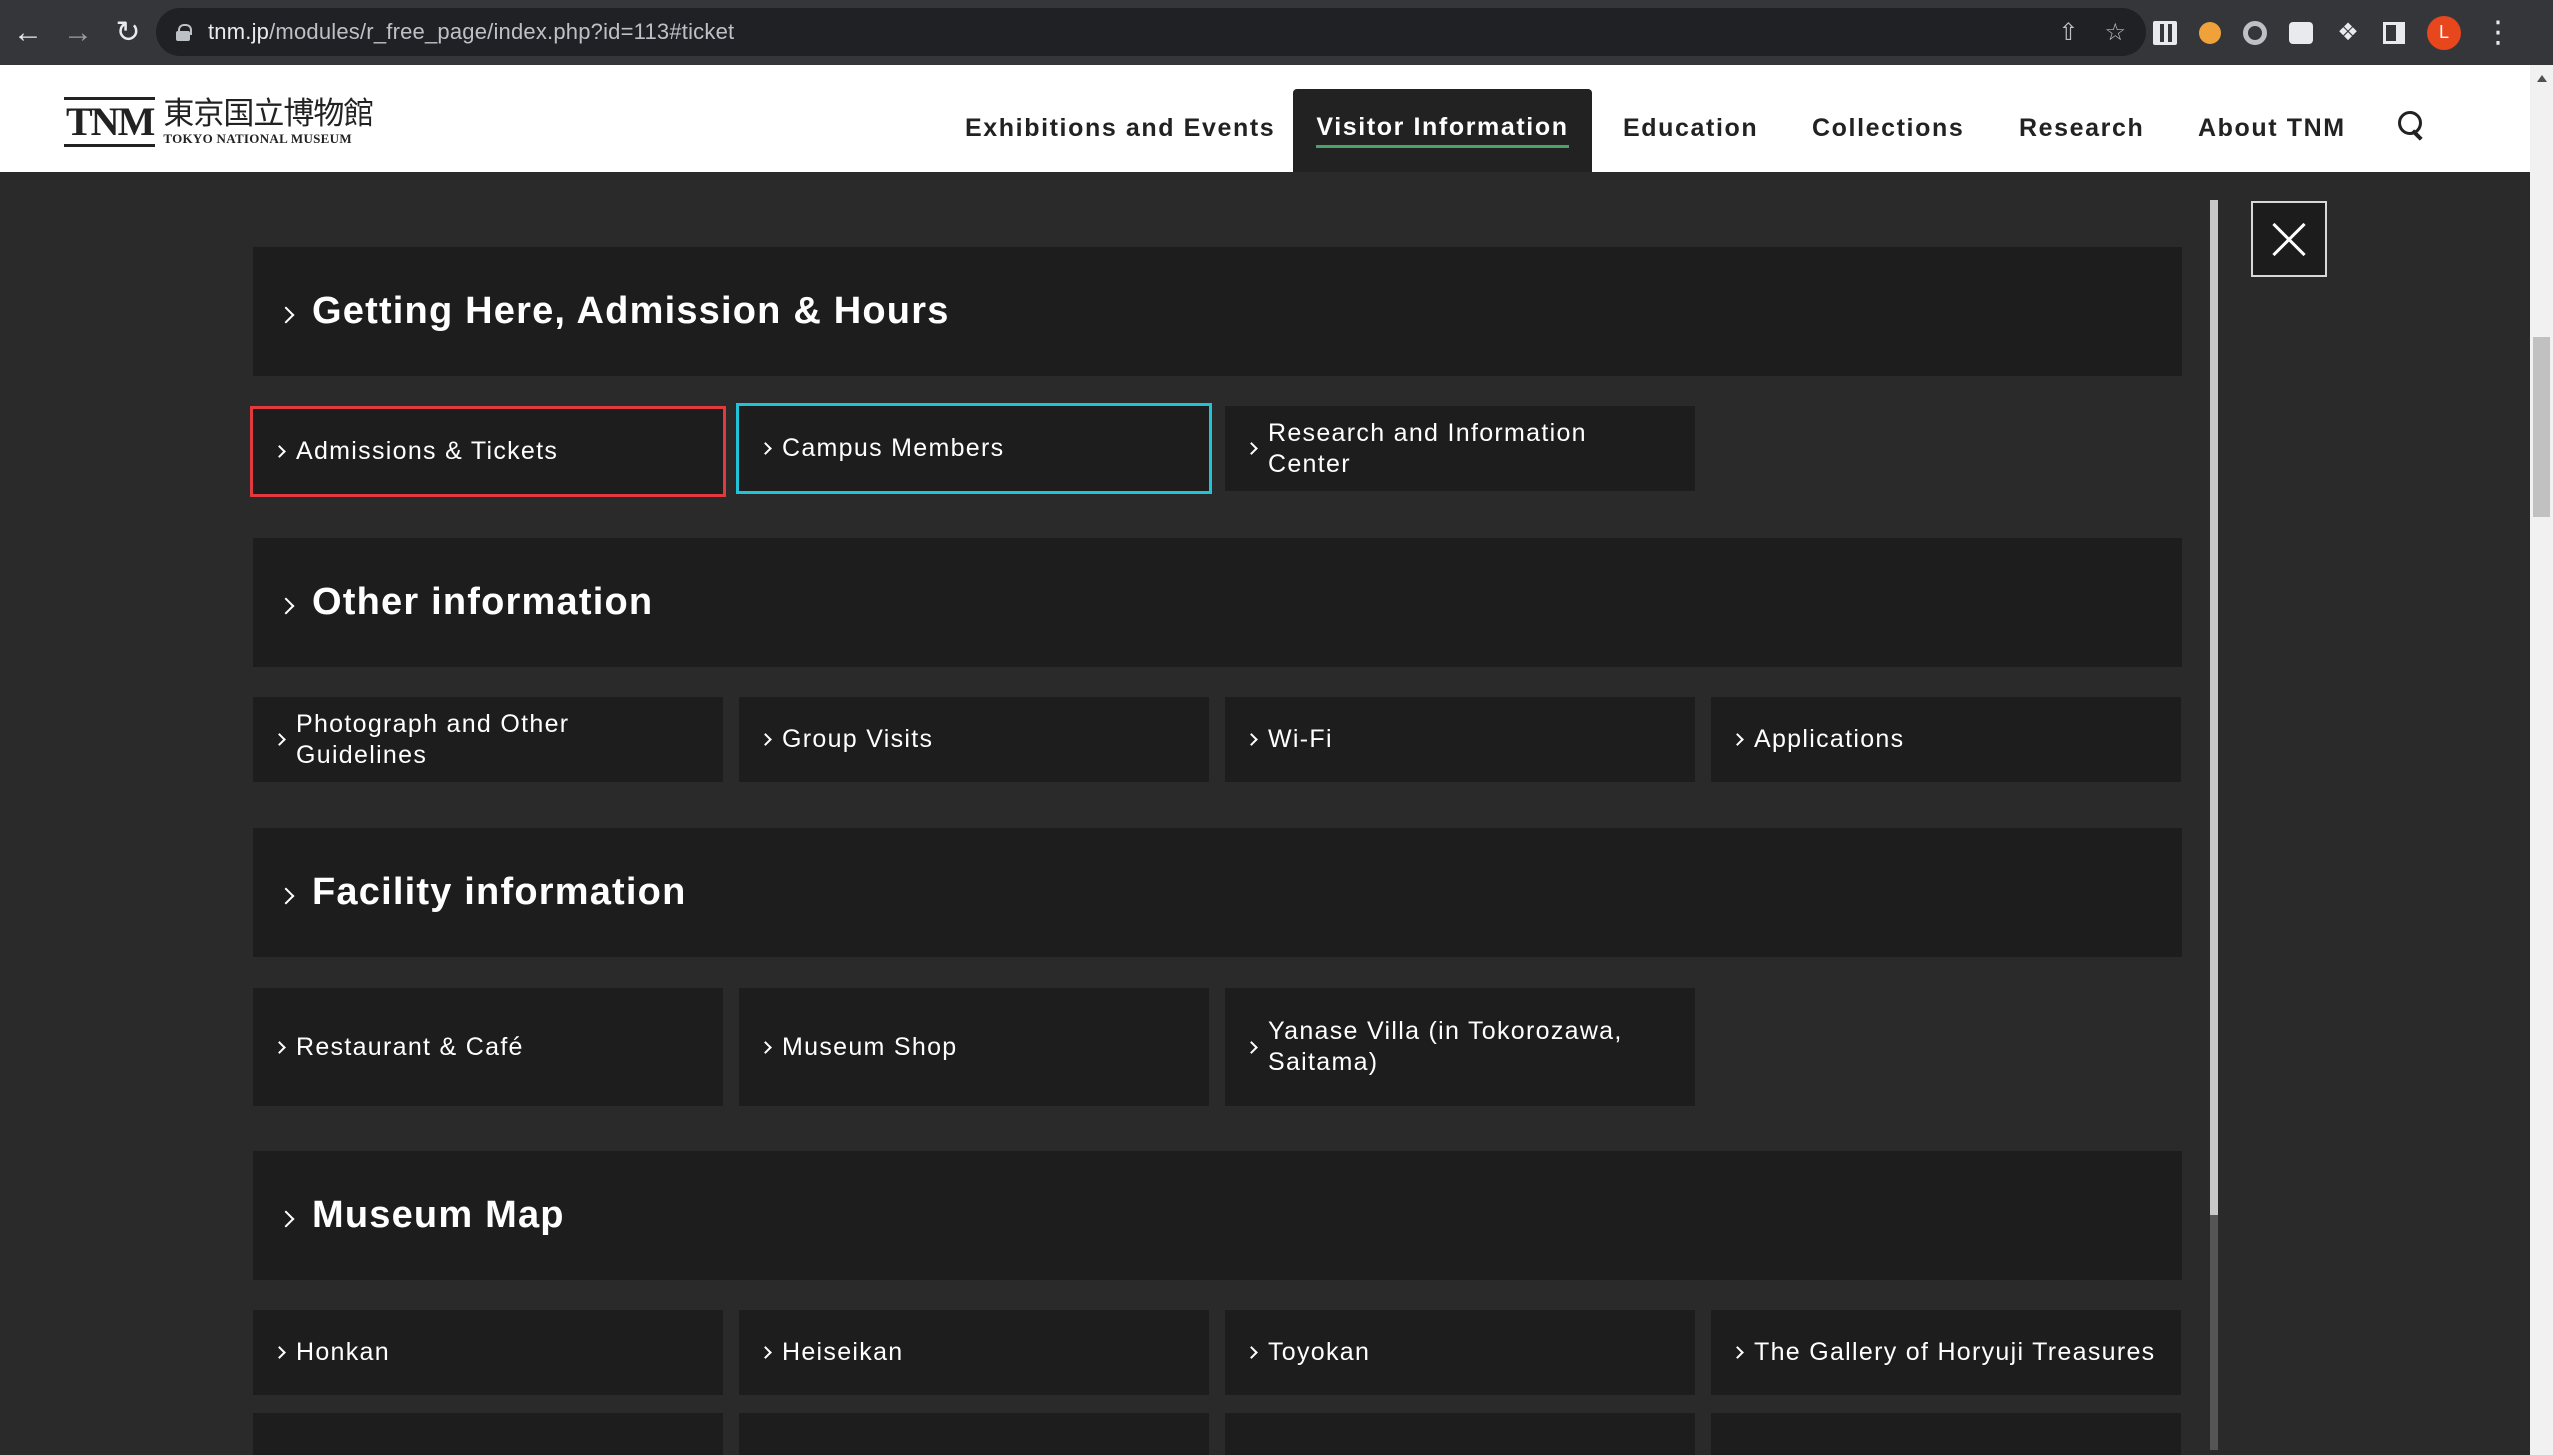 The image size is (2553, 1455). Describe the element at coordinates (1120, 118) in the screenshot. I see `nav-exhibitions-and-events: Exhibitions and Events` at that location.